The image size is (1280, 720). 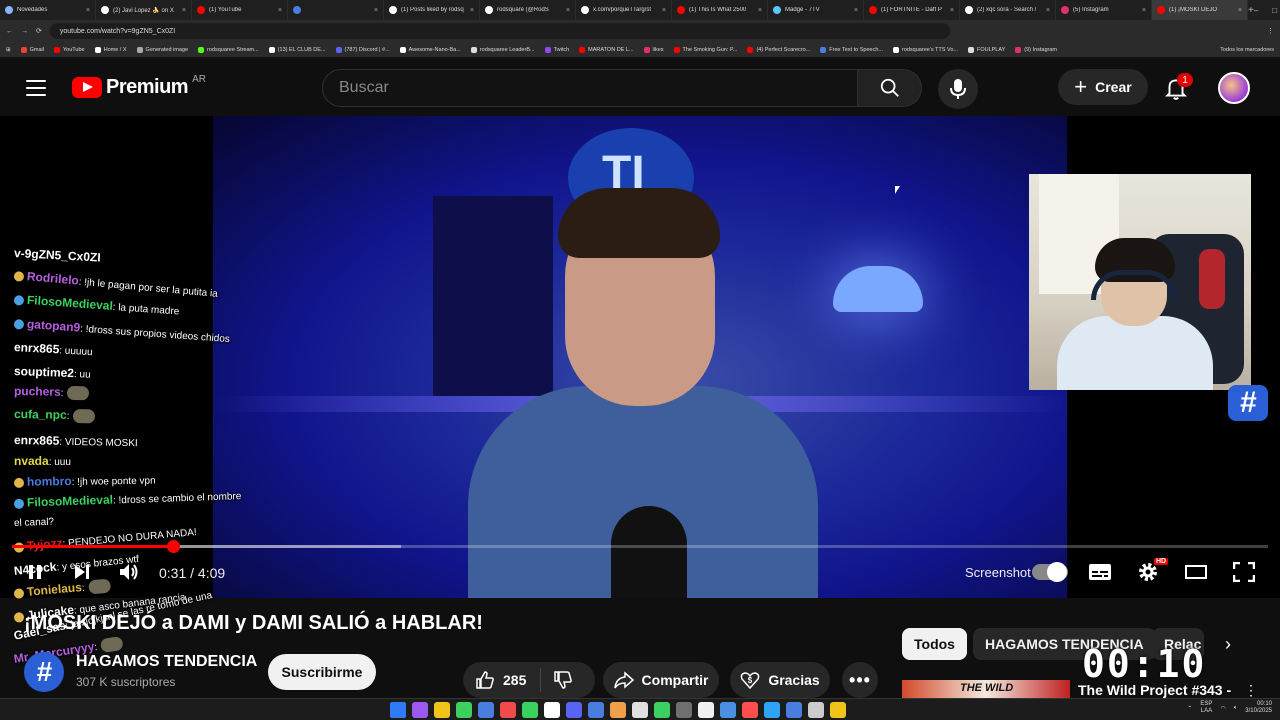 I want to click on theater-mode-icon, so click(x=1196, y=572).